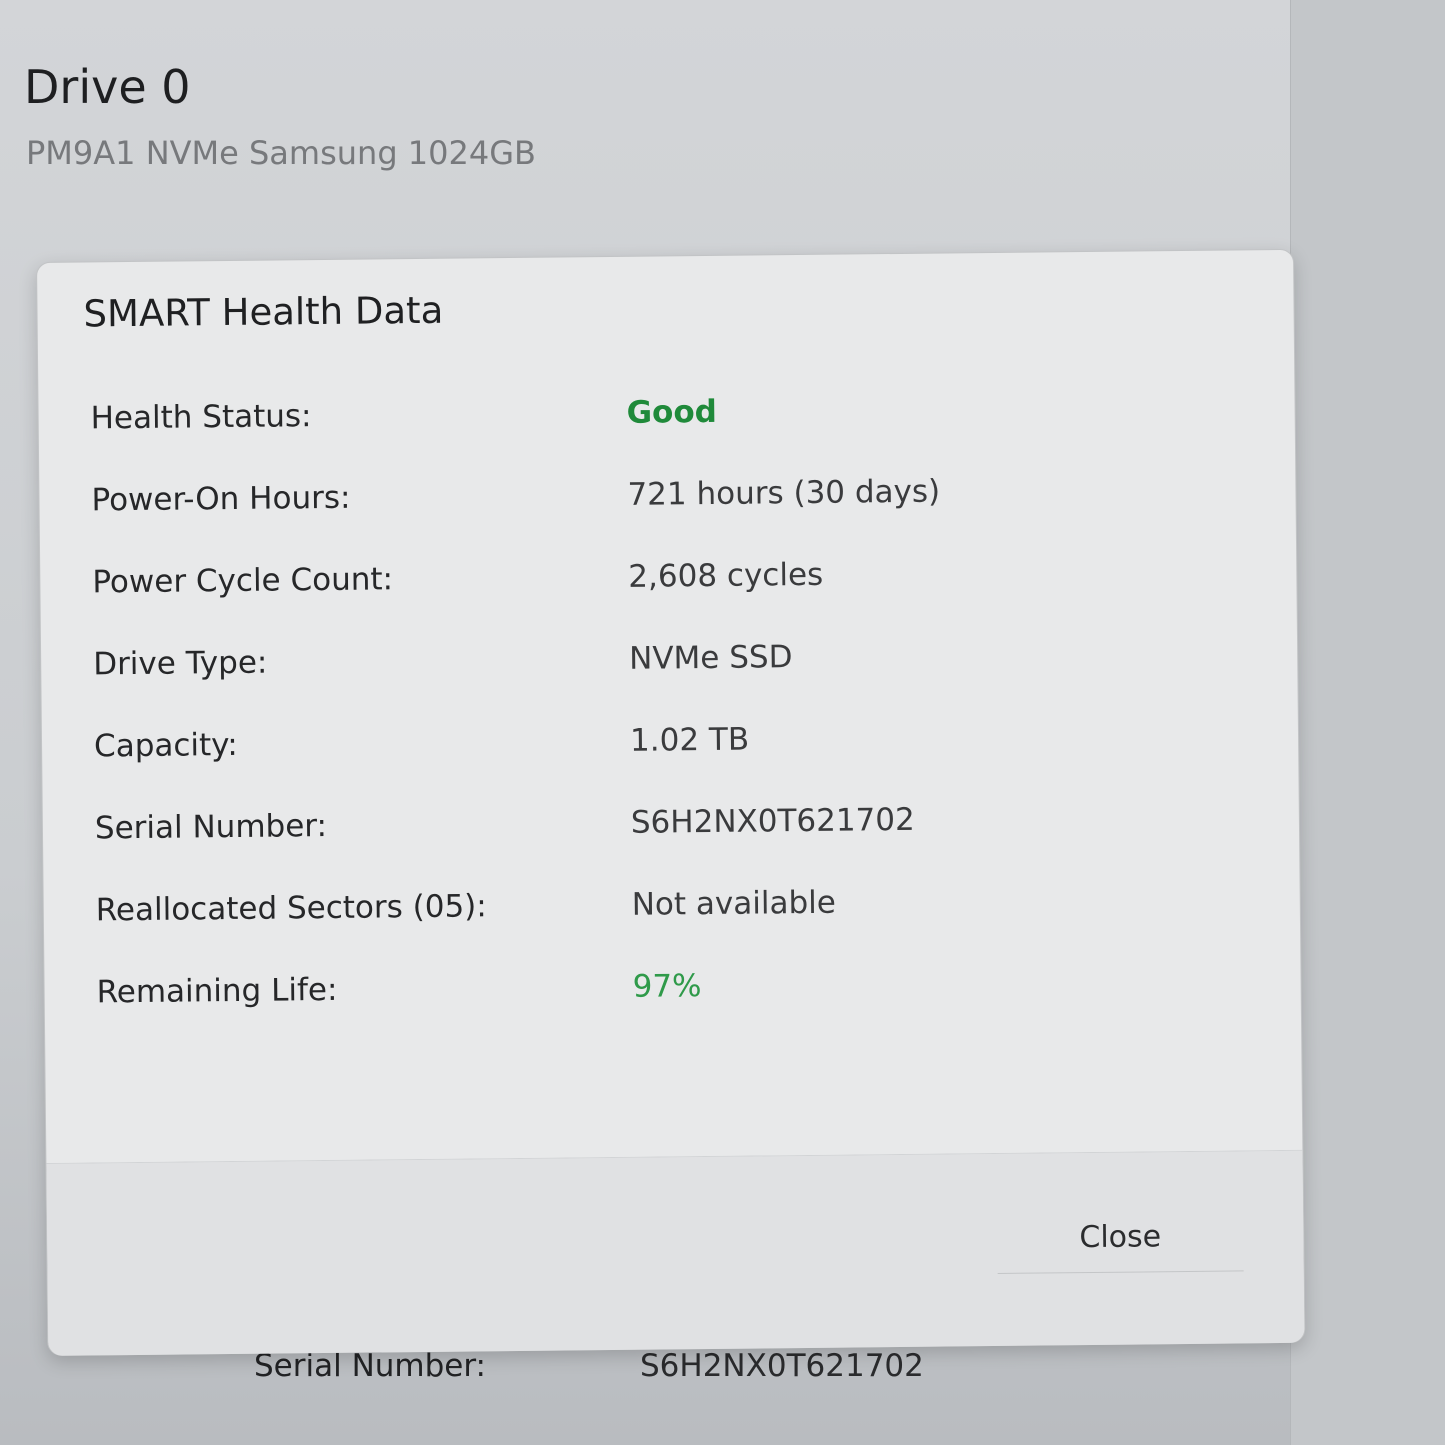 This screenshot has height=1445, width=1445. Describe the element at coordinates (243, 581) in the screenshot. I see `power-cycle-count-label: Power Cycle Count:` at that location.